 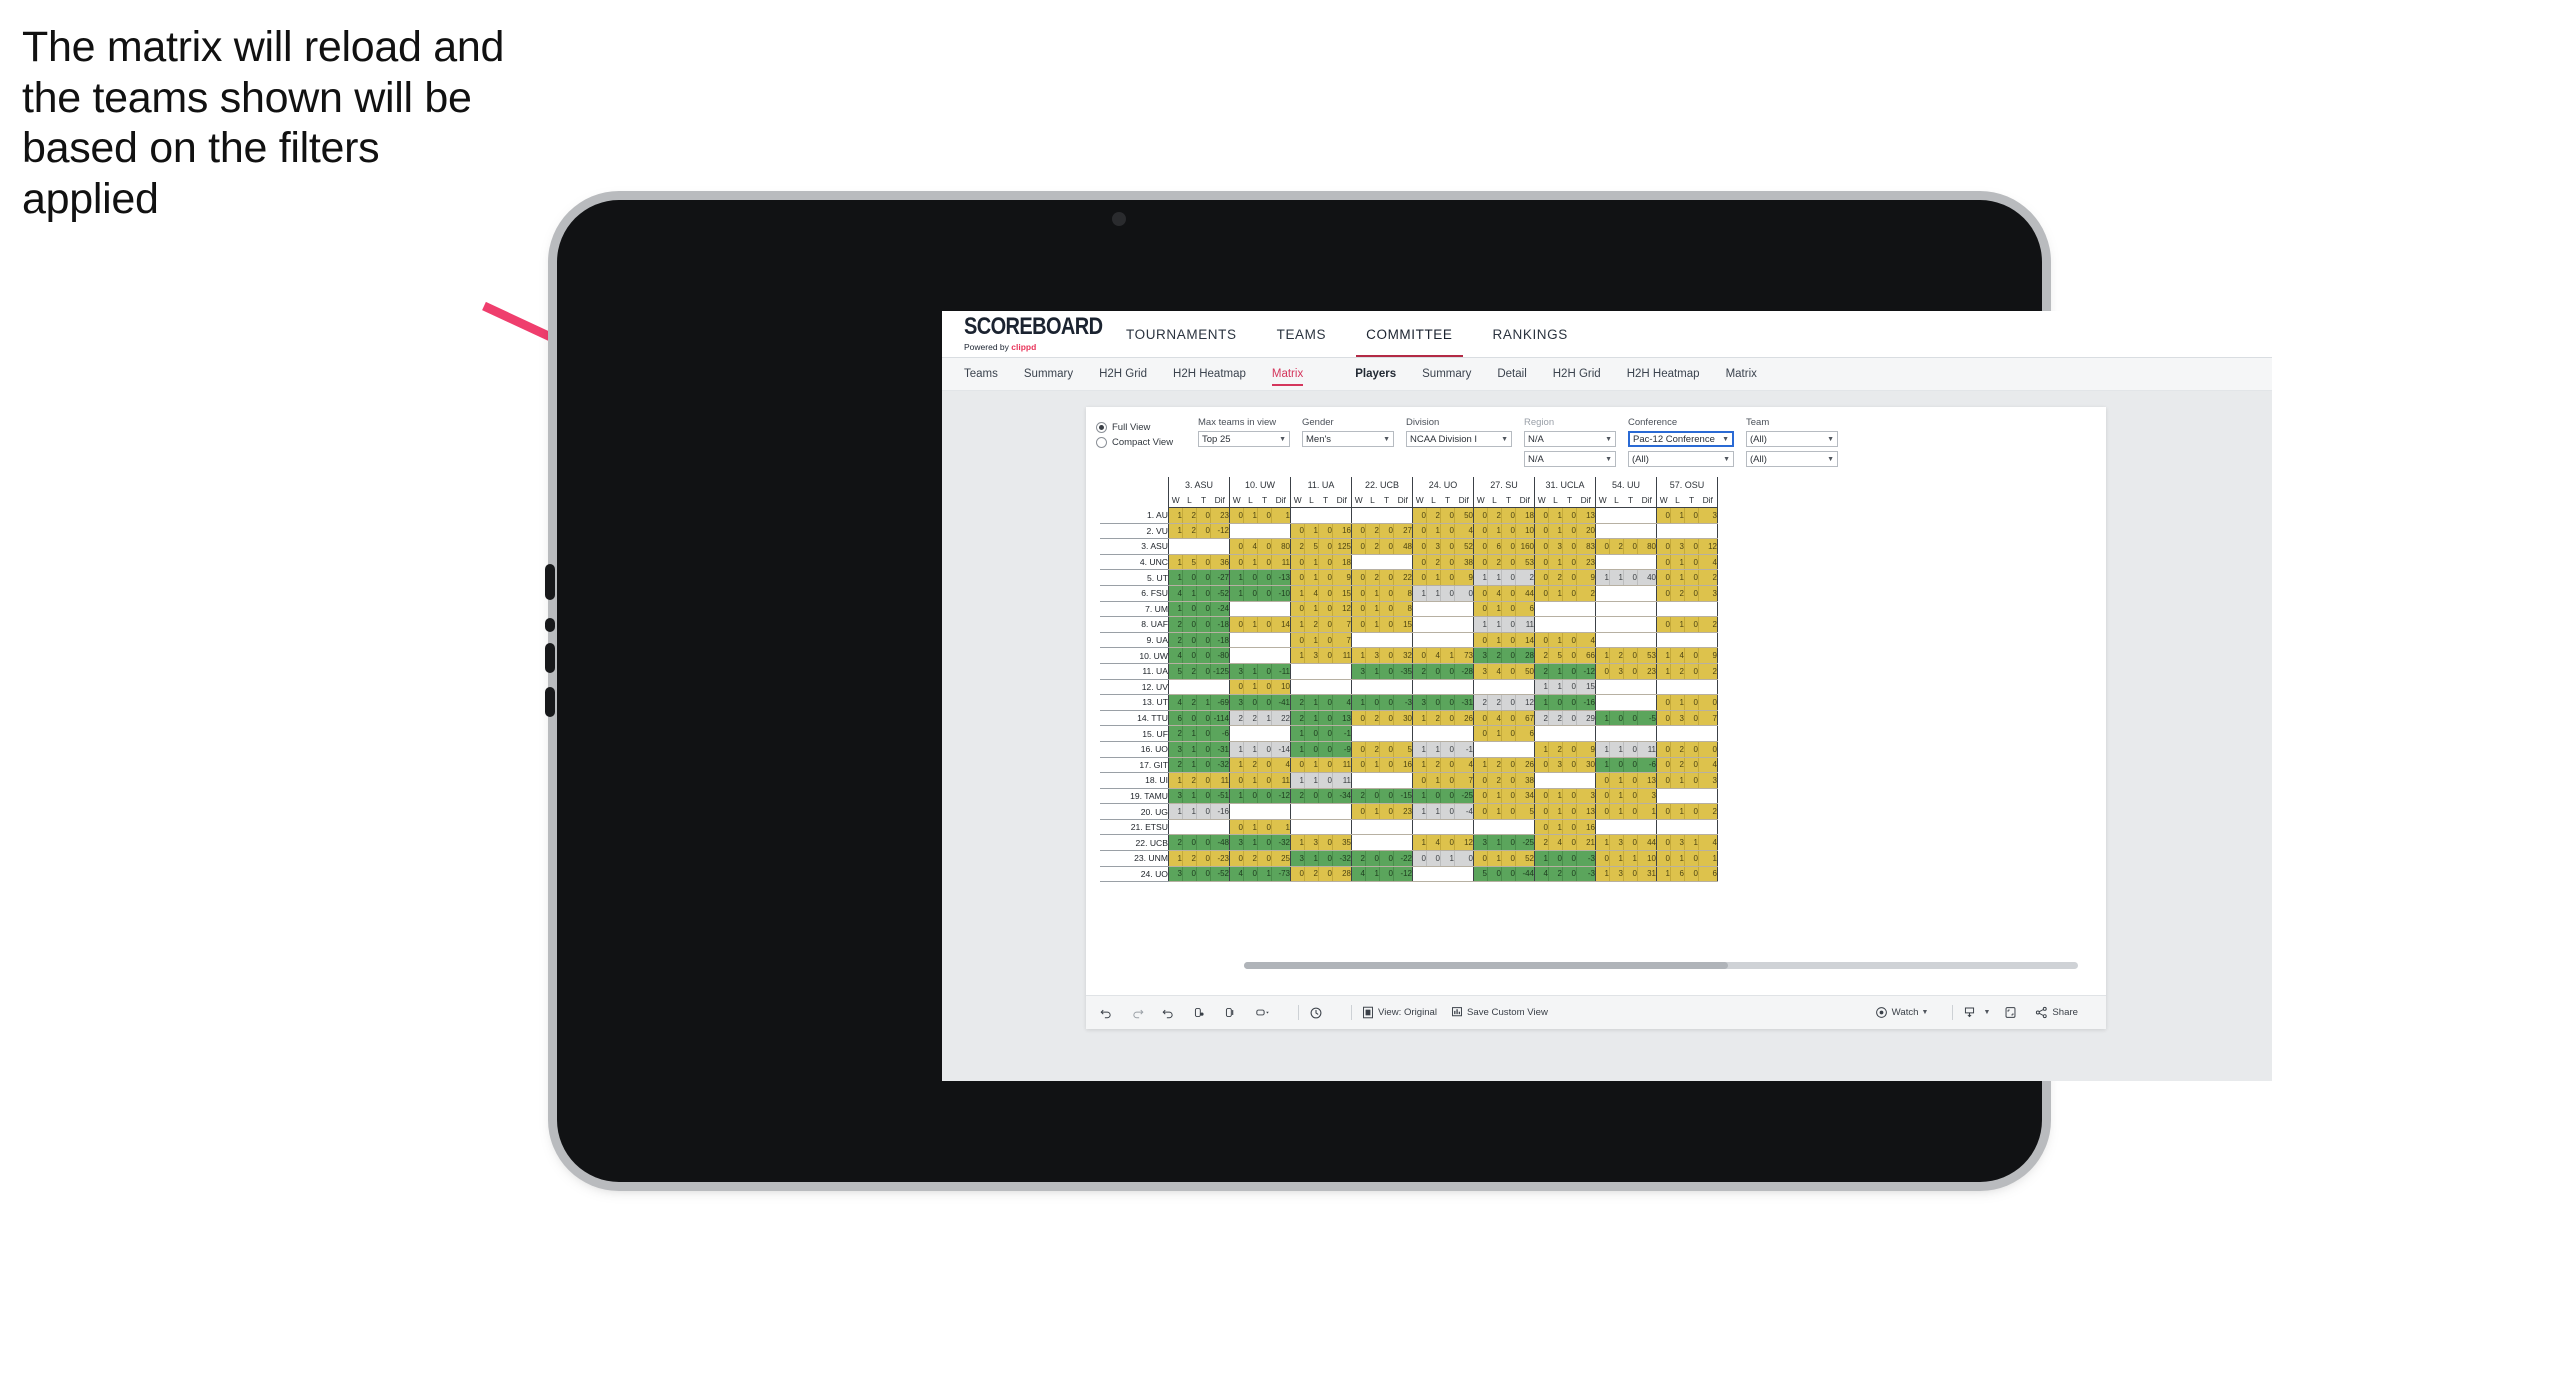 I want to click on matrix-cell: -27, so click(x=1220, y=577).